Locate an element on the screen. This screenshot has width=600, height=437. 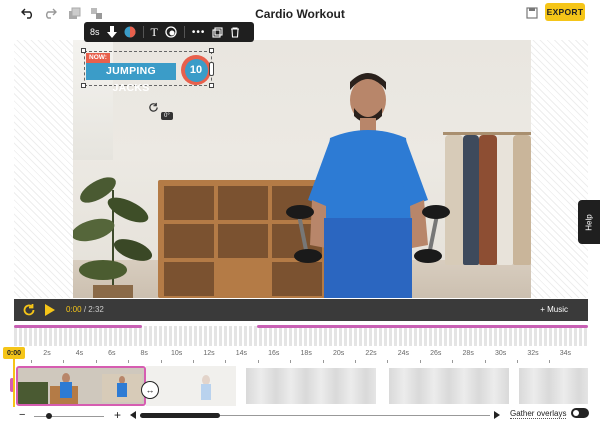
timeline-tick-label: 14s is located at coordinates (241, 353).